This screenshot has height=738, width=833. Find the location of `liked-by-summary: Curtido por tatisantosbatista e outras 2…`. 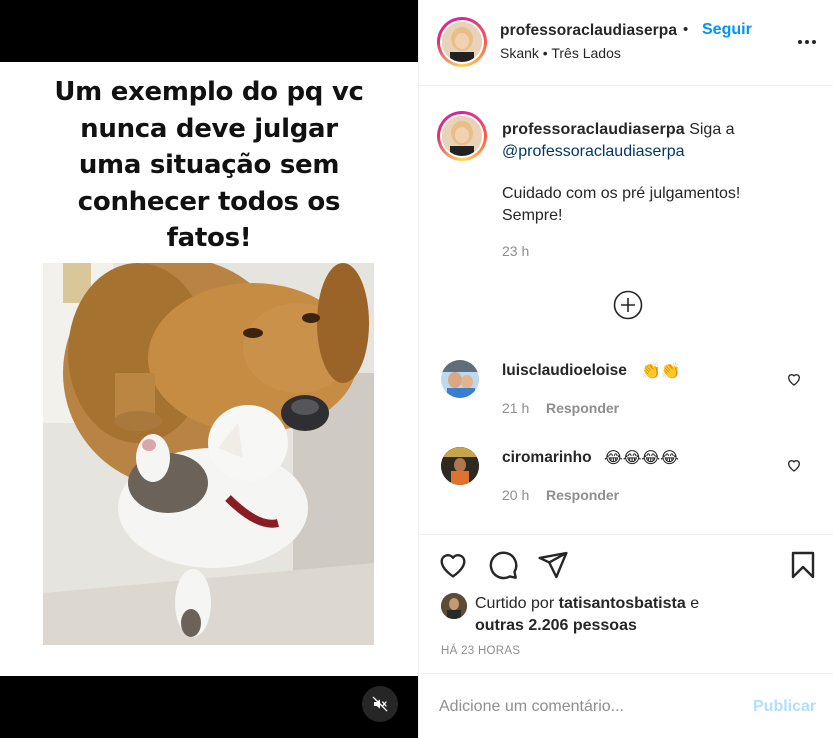

liked-by-summary: Curtido por tatisantosbatista e outras 2… is located at coordinates (635, 615).